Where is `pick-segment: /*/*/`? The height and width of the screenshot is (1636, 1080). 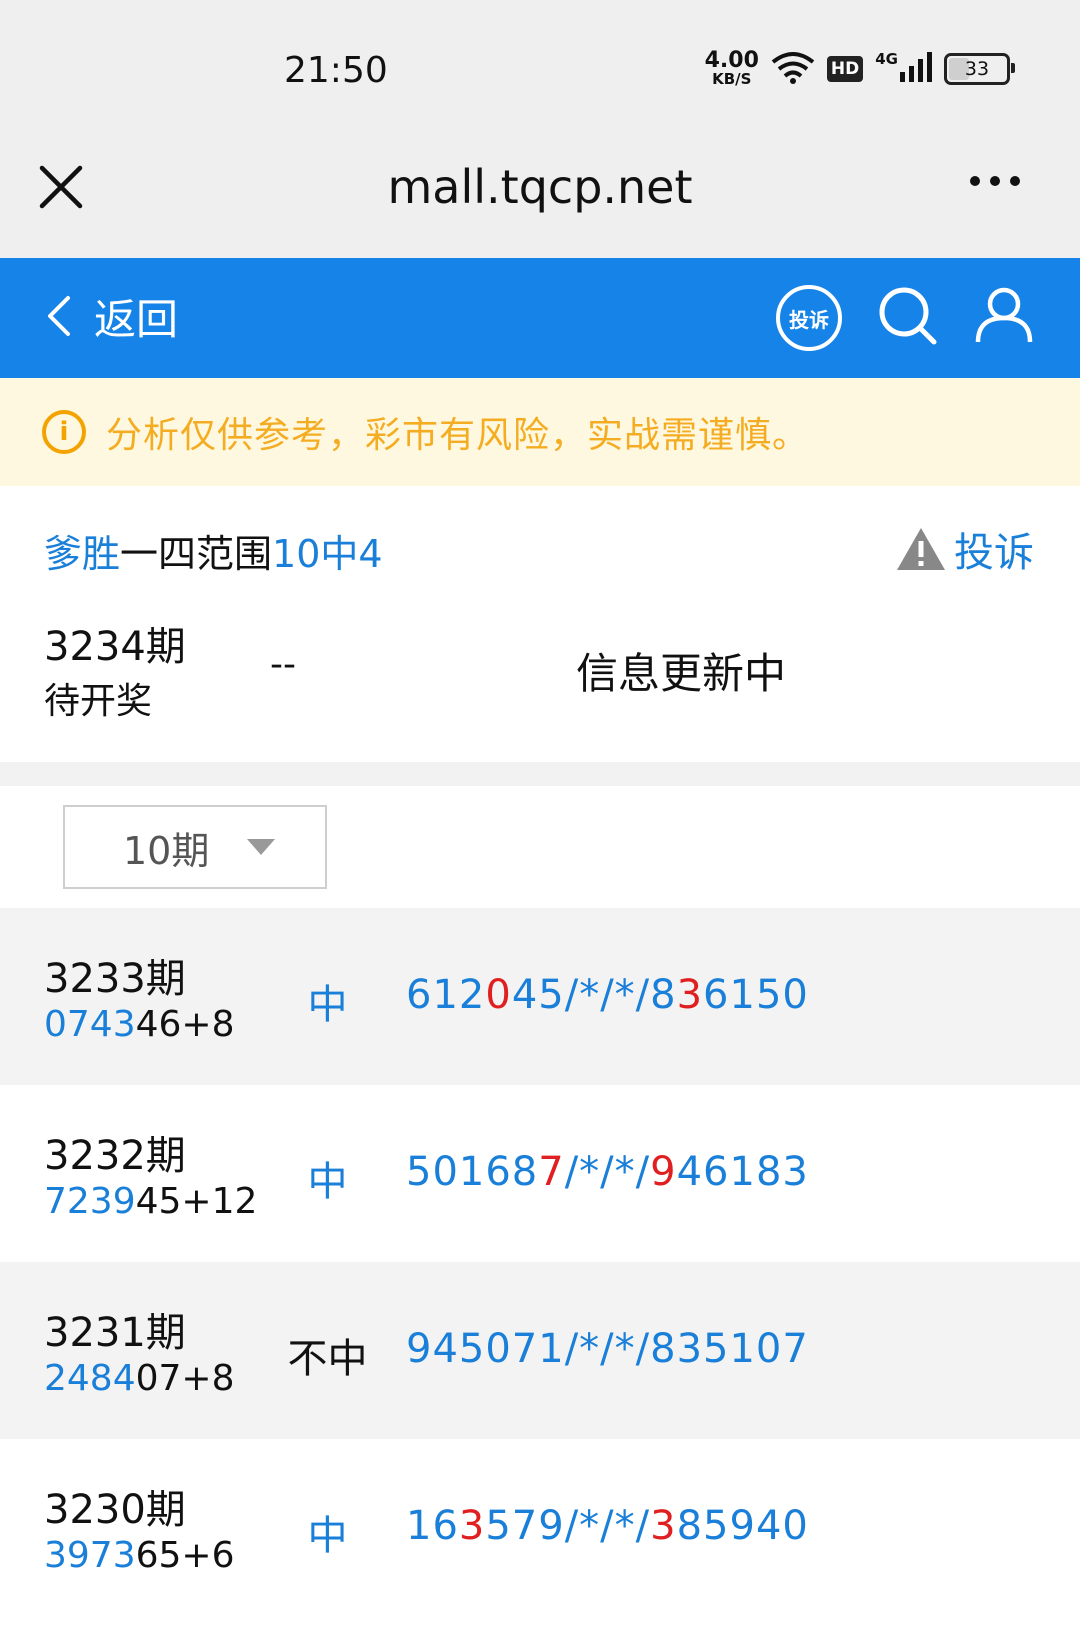 pick-segment: /*/*/ is located at coordinates (607, 1172).